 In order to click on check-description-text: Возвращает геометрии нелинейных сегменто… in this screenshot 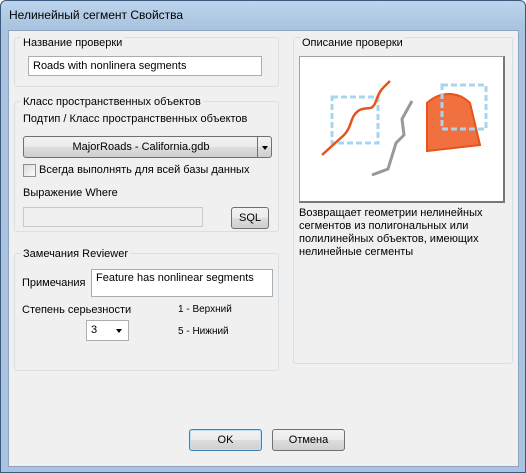, I will do `click(391, 232)`.